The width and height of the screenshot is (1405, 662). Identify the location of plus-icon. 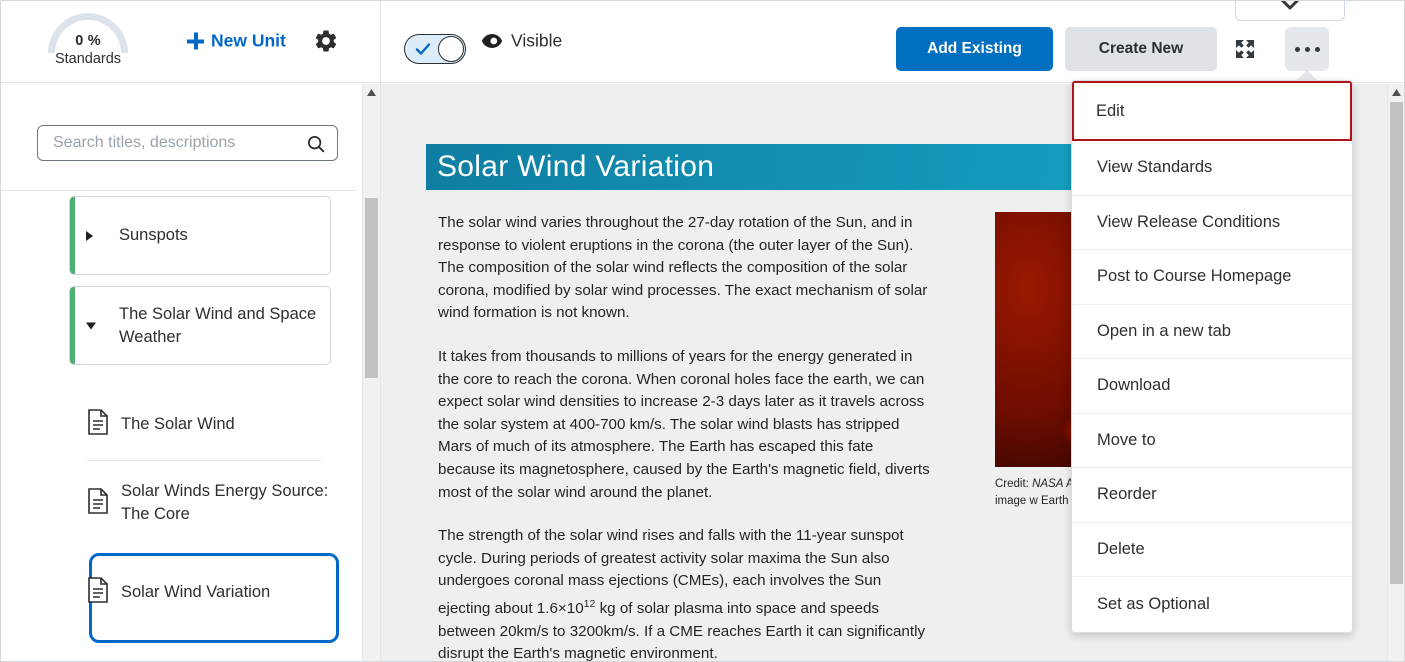
(195, 41).